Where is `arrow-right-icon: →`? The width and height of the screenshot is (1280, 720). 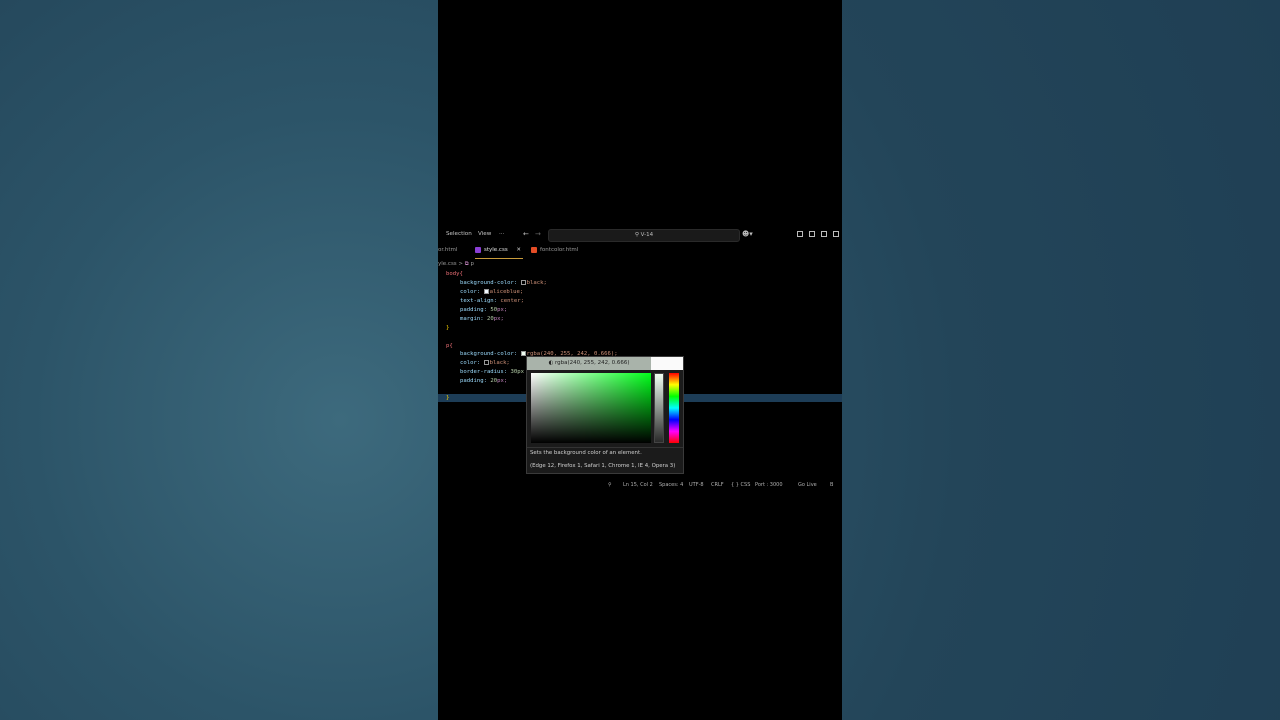 arrow-right-icon: → is located at coordinates (538, 234).